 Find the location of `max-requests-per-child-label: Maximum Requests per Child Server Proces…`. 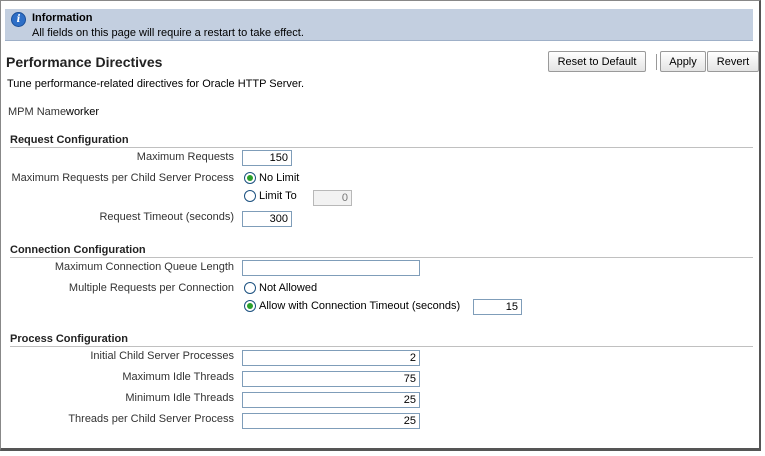

max-requests-per-child-label: Maximum Requests per Child Server Proces… is located at coordinates (122, 178).